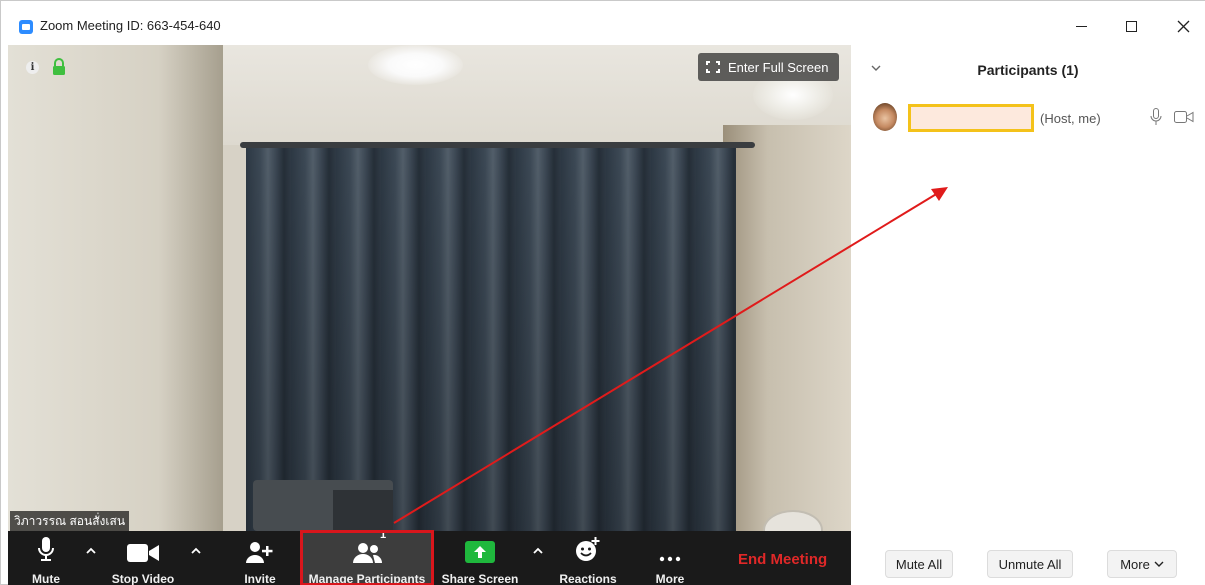 The height and width of the screenshot is (585, 1205). What do you see at coordinates (259, 552) in the screenshot?
I see `add-person-icon` at bounding box center [259, 552].